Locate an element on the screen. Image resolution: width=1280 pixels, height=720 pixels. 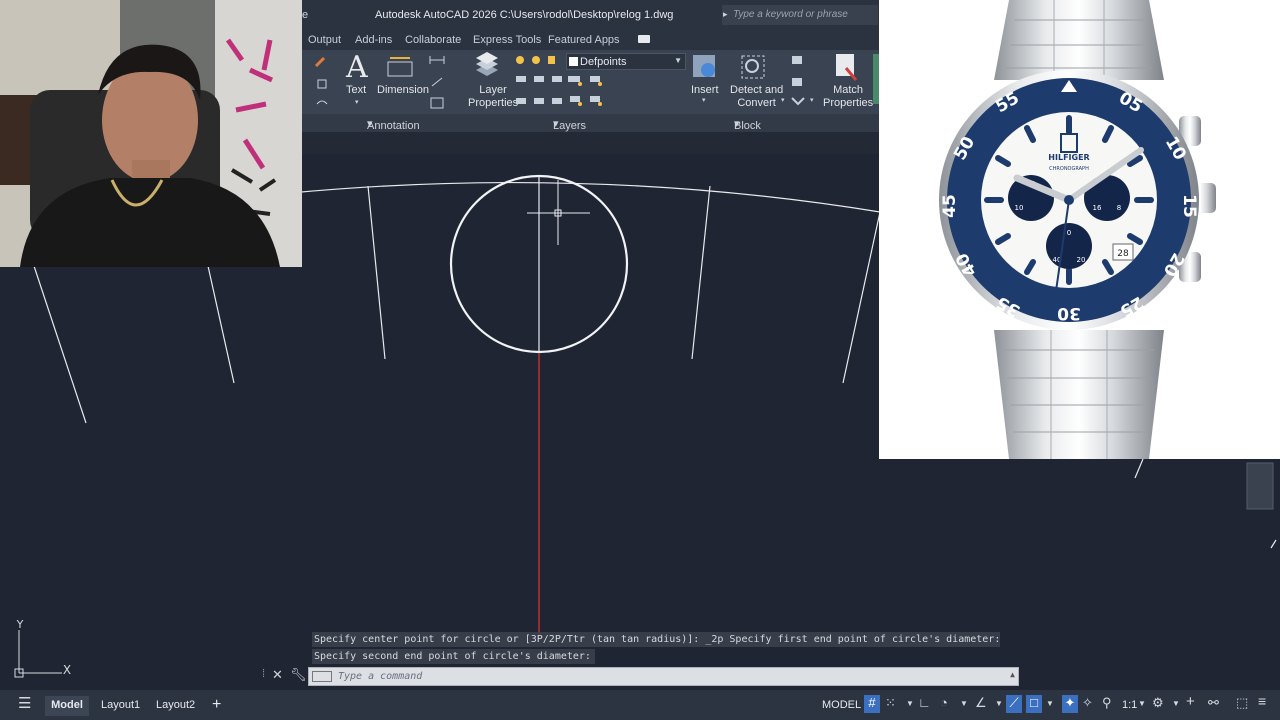
detect-convert-button: Detect and Convert is located at coordinates (756, 97).